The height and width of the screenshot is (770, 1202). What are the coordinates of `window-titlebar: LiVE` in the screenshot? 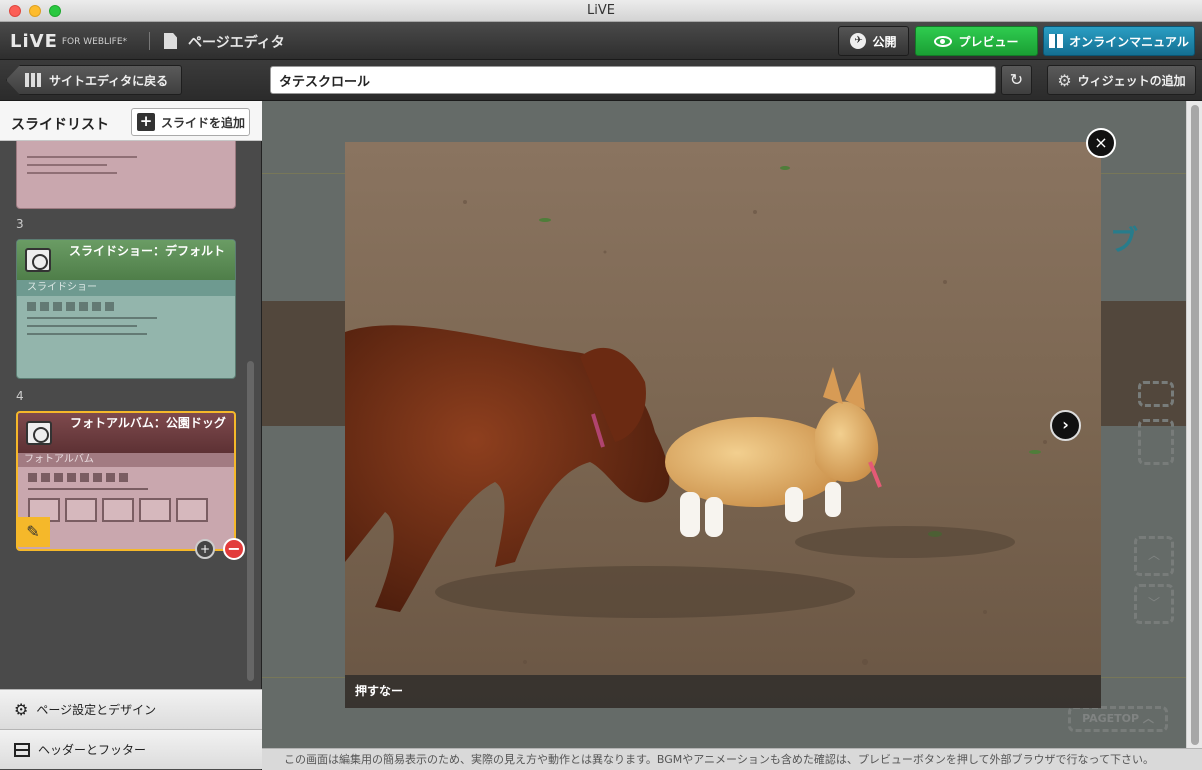 It's located at (601, 11).